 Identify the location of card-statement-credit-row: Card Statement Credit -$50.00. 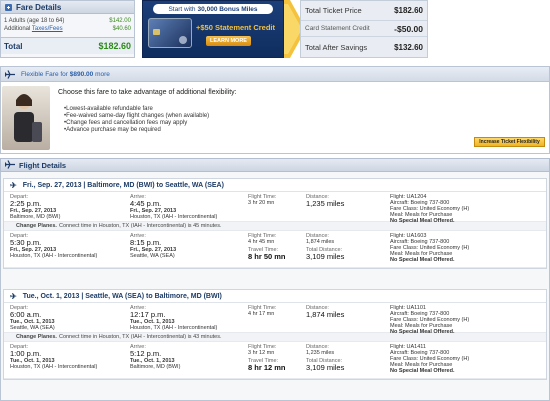
(364, 28).